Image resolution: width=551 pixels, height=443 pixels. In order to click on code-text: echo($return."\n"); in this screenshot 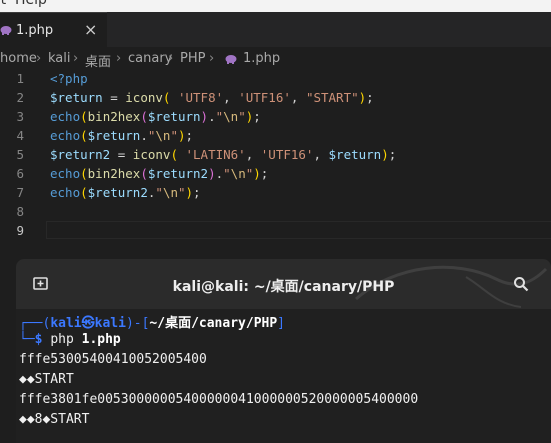, I will do `click(122, 135)`.